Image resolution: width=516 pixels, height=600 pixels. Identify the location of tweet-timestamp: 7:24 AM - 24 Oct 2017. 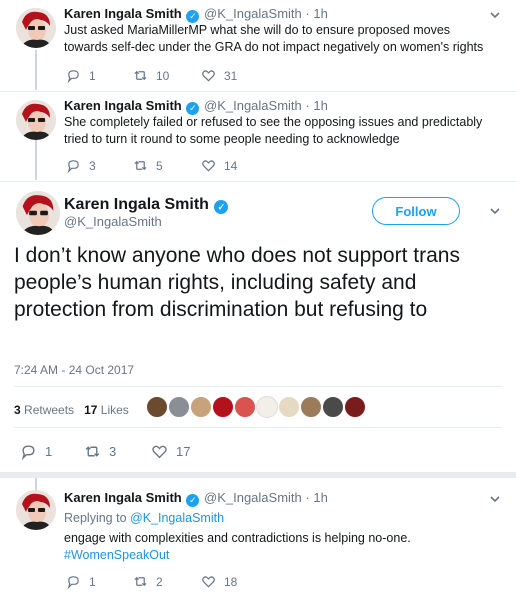
(74, 370).